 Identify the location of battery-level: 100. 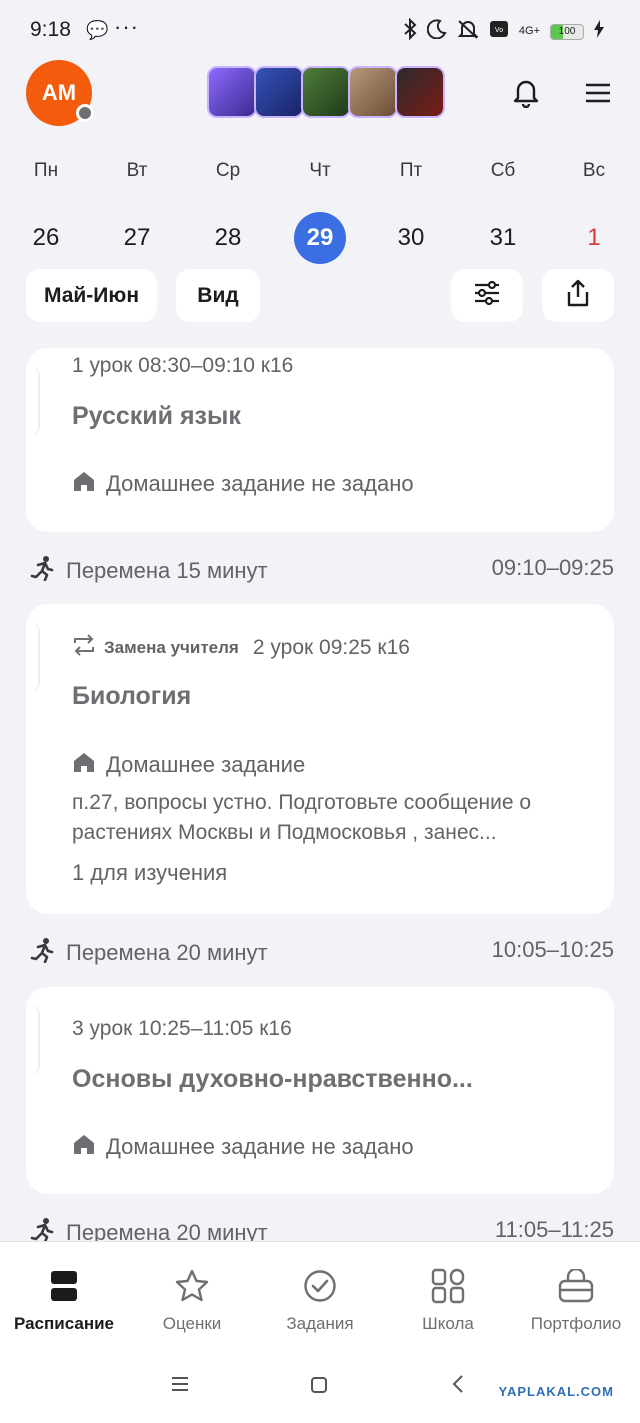
(567, 31).